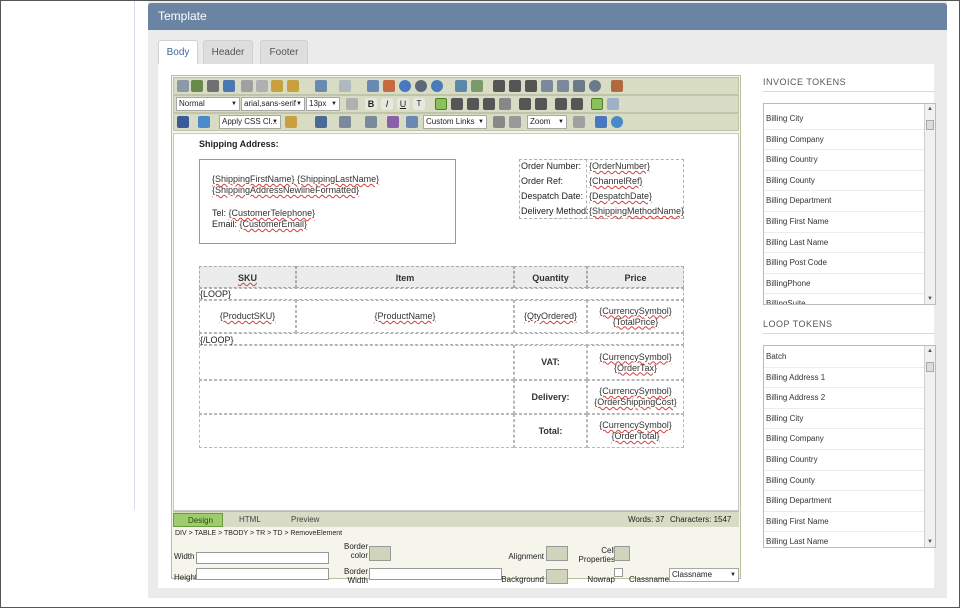 This screenshot has width=960, height=608. What do you see at coordinates (547, 122) in the screenshot?
I see `zoom-select: Zoom ▼` at bounding box center [547, 122].